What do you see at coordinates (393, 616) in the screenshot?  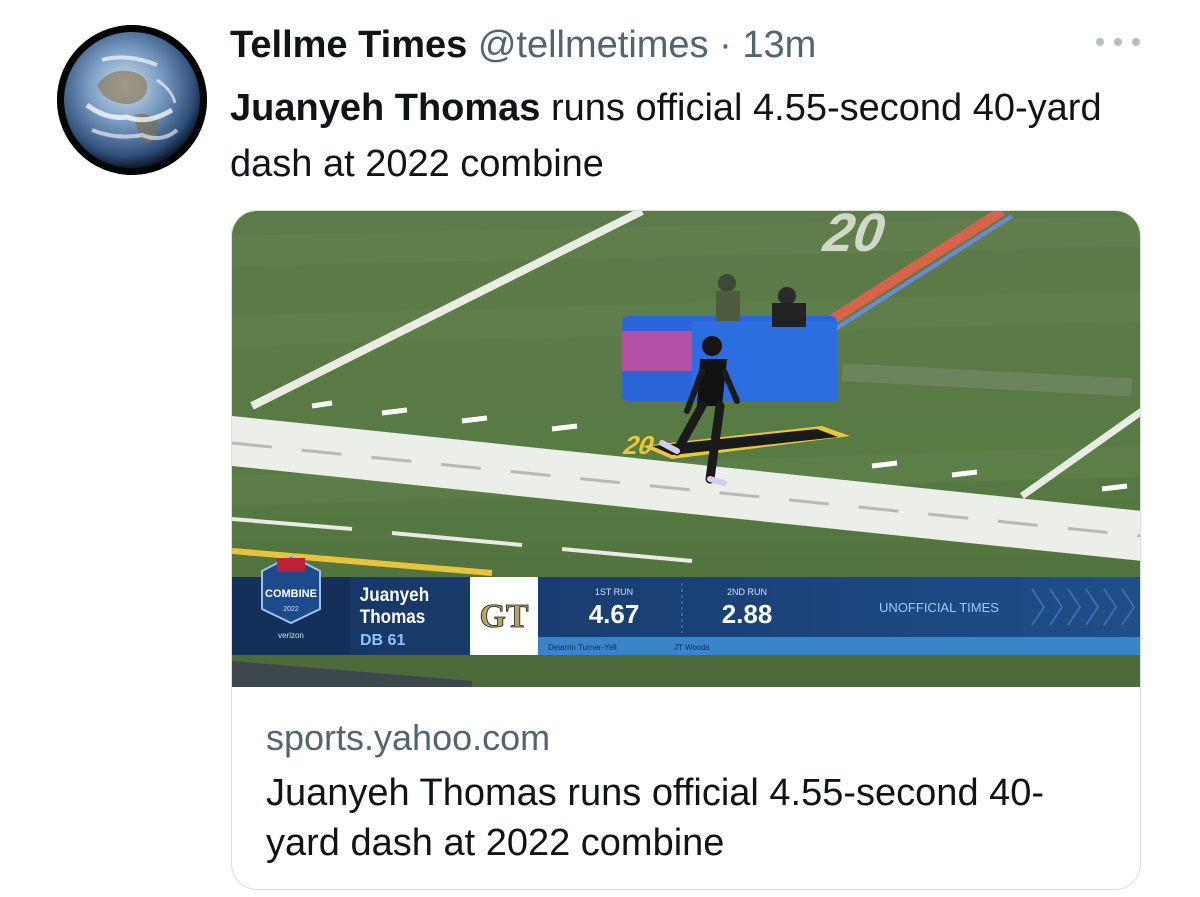 I see `athlete-last-name: Thomas` at bounding box center [393, 616].